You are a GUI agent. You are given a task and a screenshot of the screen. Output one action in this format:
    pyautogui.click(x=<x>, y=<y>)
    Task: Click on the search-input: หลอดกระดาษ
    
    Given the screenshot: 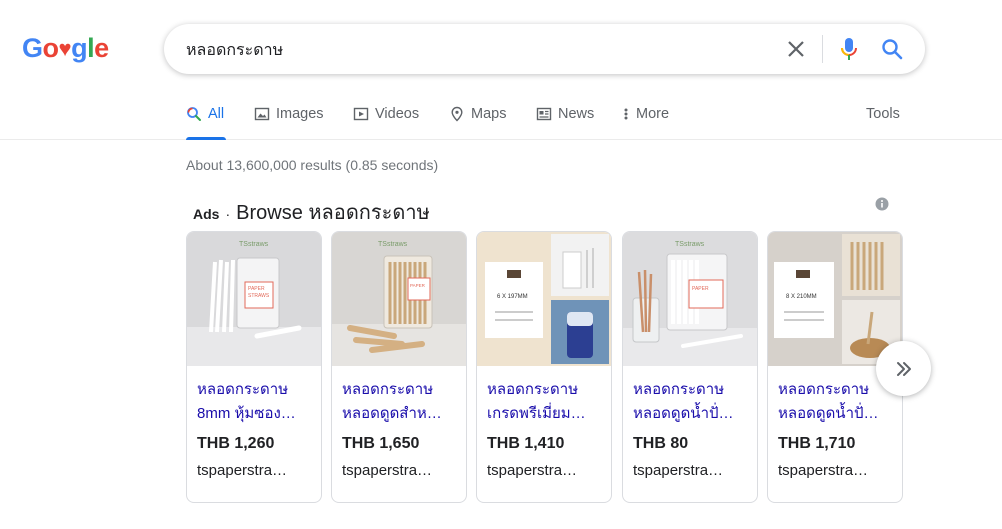 What is the action you would take?
    pyautogui.click(x=234, y=50)
    